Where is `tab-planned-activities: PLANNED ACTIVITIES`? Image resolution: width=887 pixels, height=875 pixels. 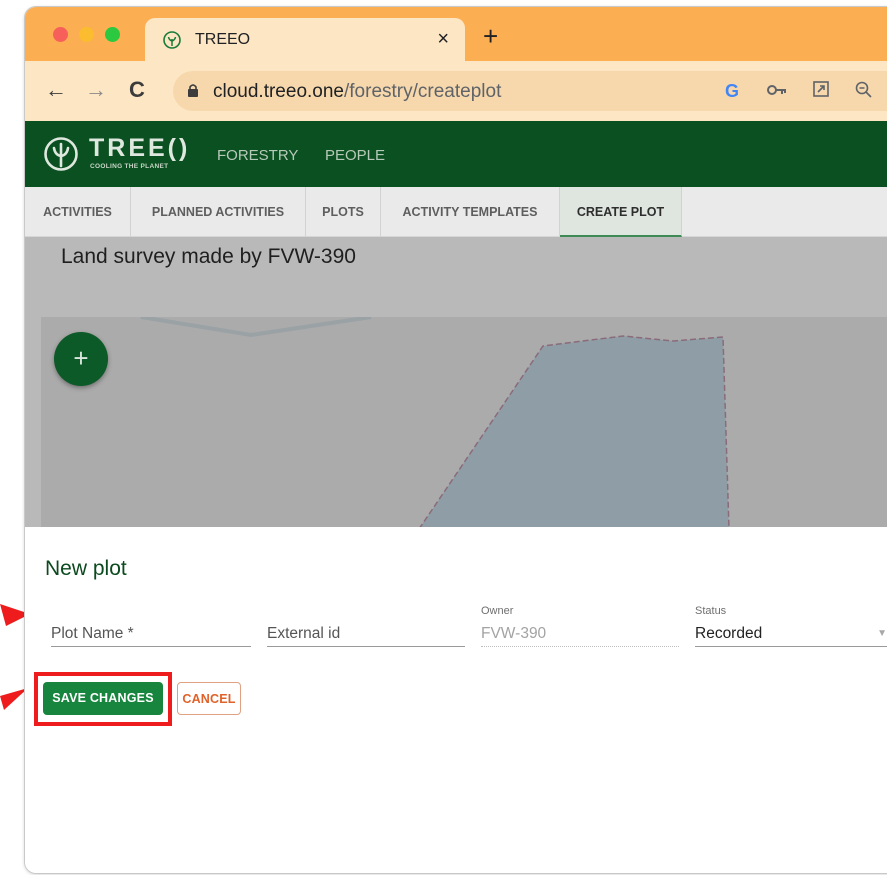
tab-planned-activities: PLANNED ACTIVITIES is located at coordinates (218, 212).